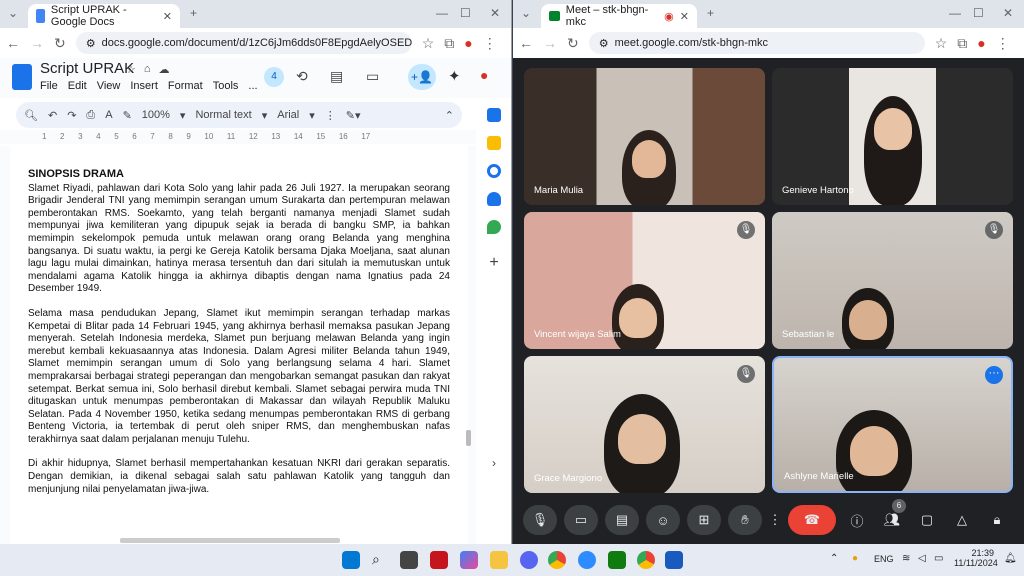 The image size is (1024, 576). Describe the element at coordinates (892, 136) in the screenshot. I see `participant-tile: Genieve Hartono` at that location.